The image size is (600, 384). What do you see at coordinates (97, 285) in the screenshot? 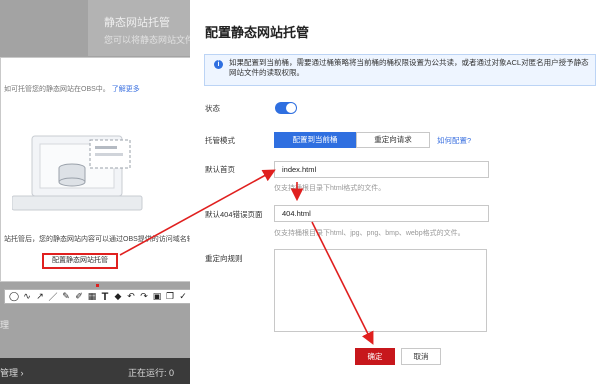
I see `annotation-dot` at bounding box center [97, 285].